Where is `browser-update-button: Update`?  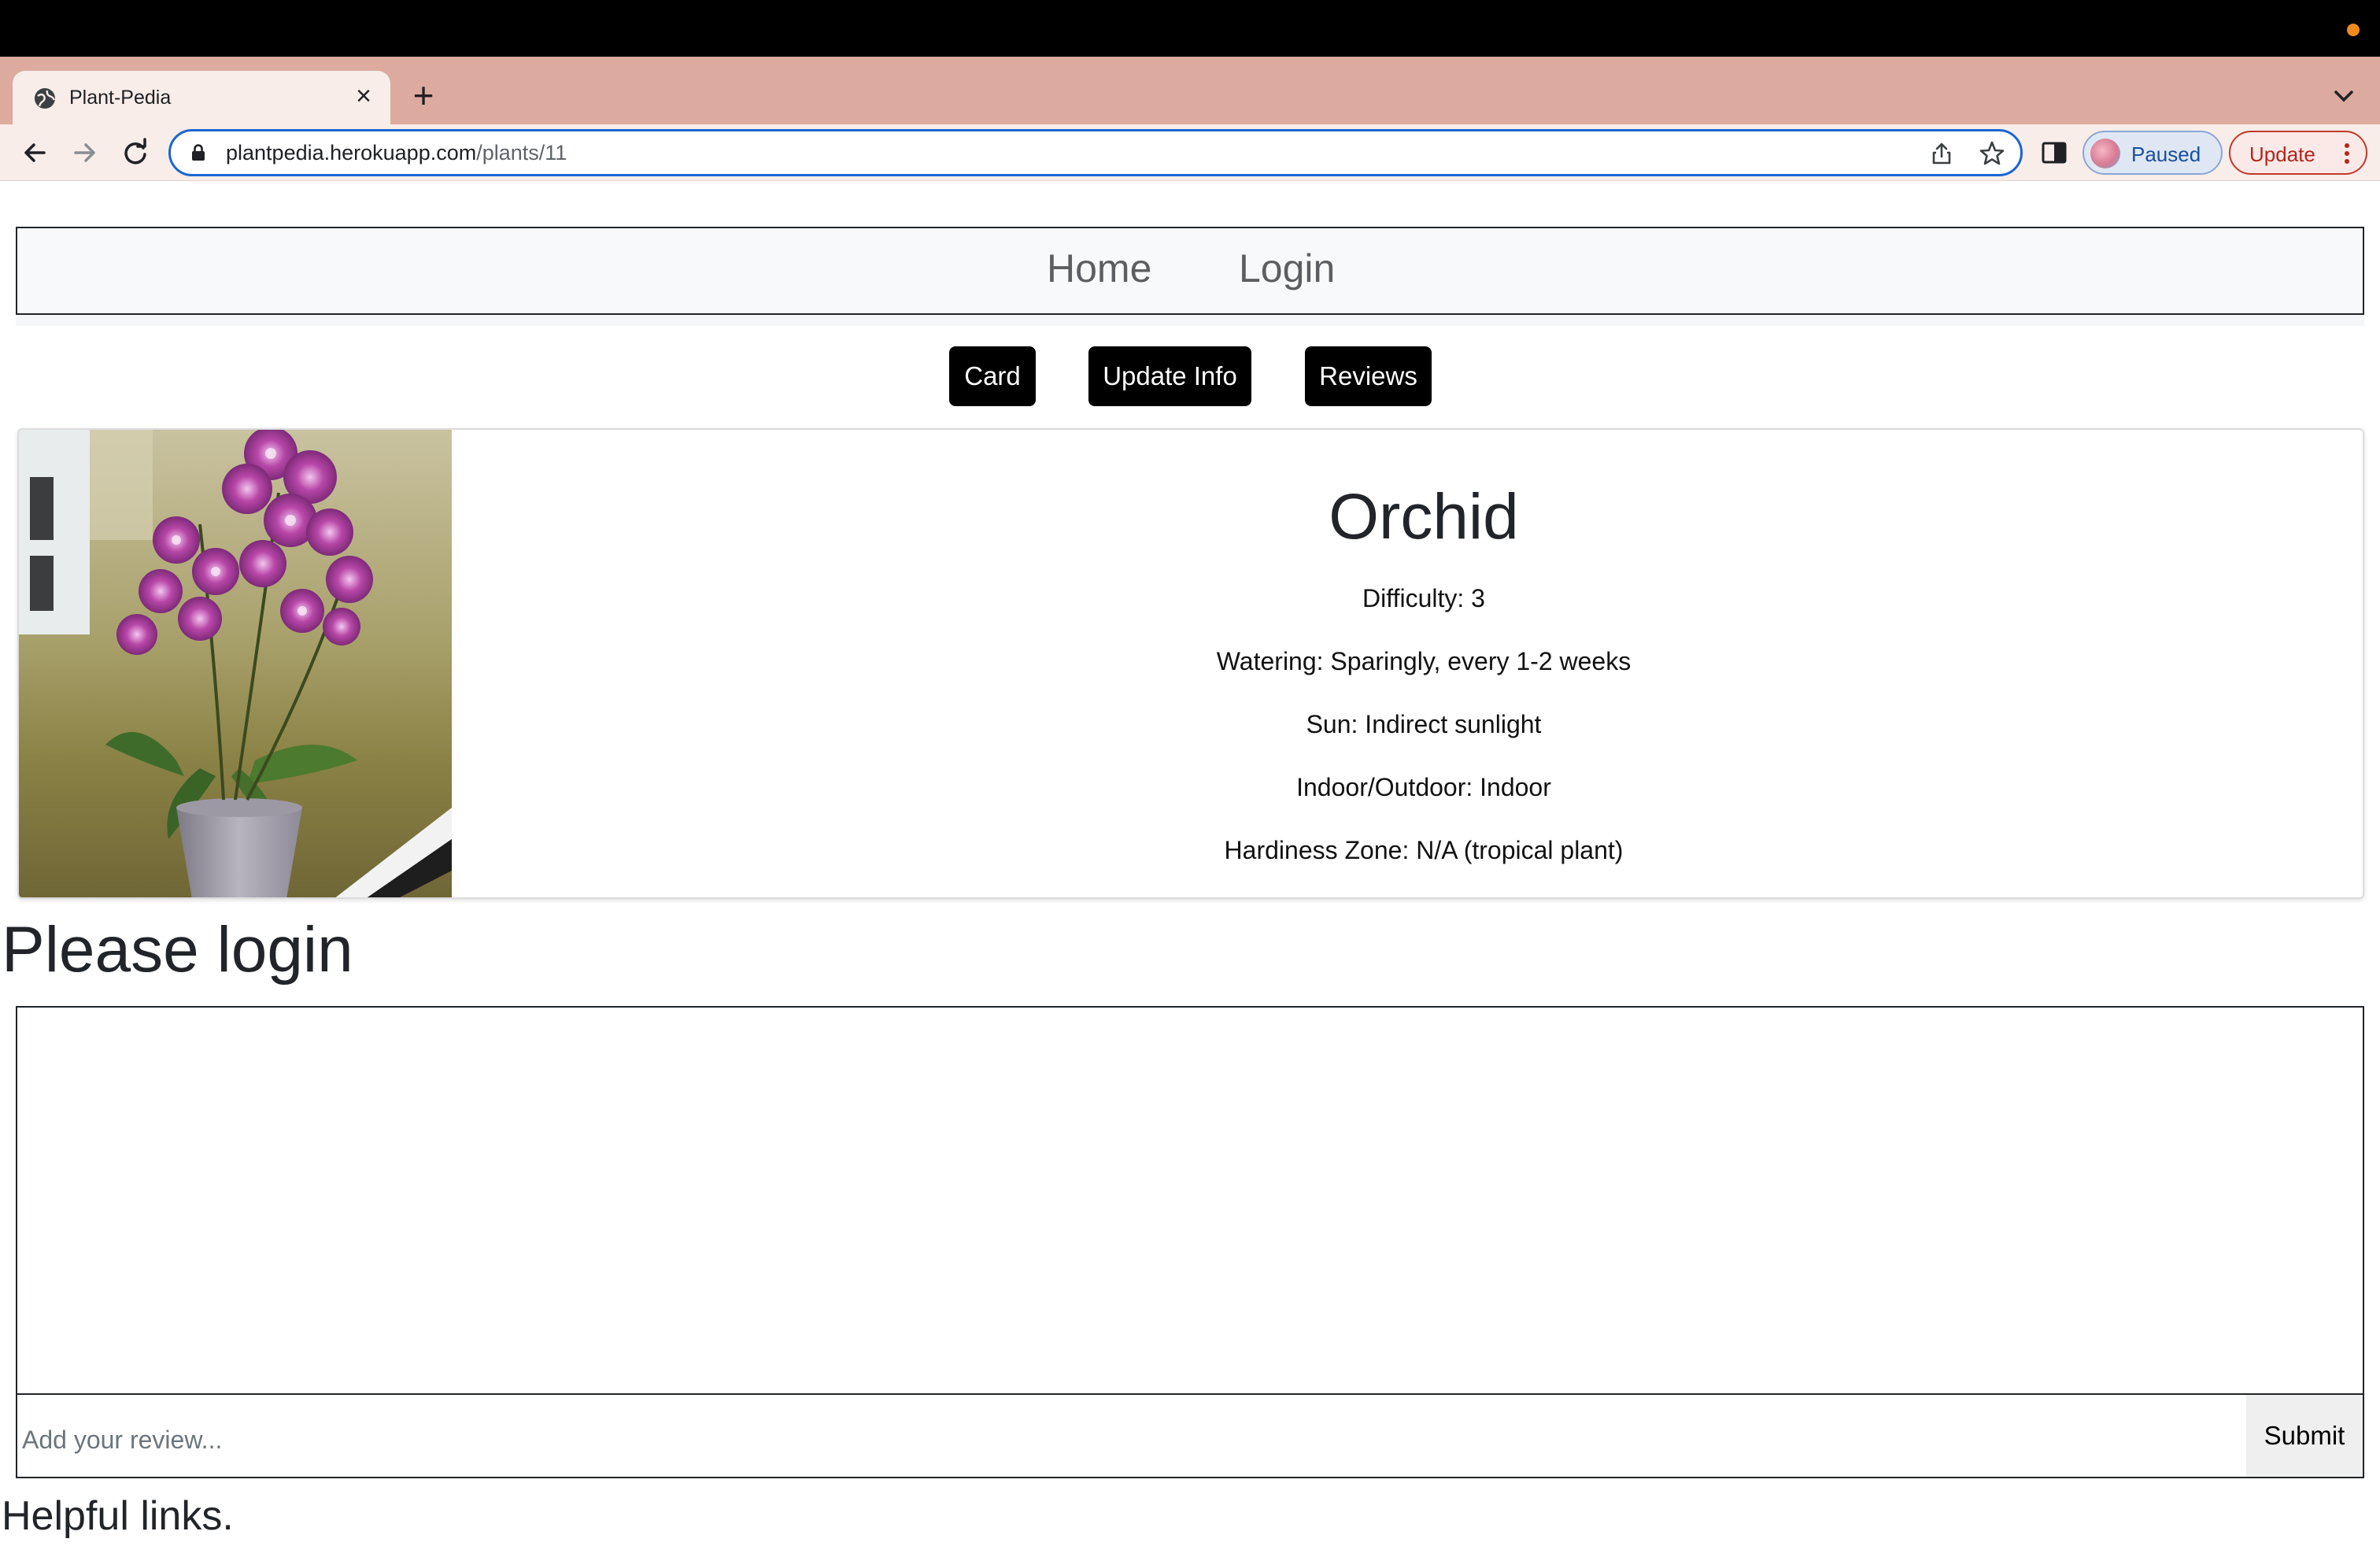 browser-update-button: Update is located at coordinates (2298, 153).